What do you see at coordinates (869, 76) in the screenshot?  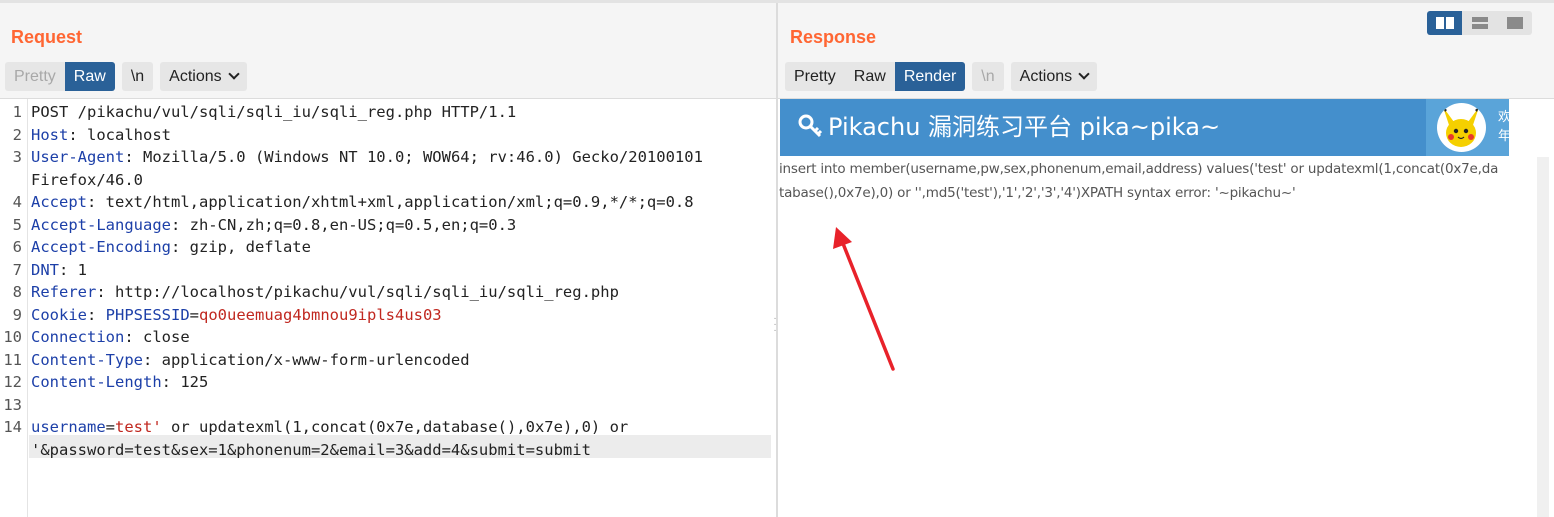 I see `response-raw-button: Raw` at bounding box center [869, 76].